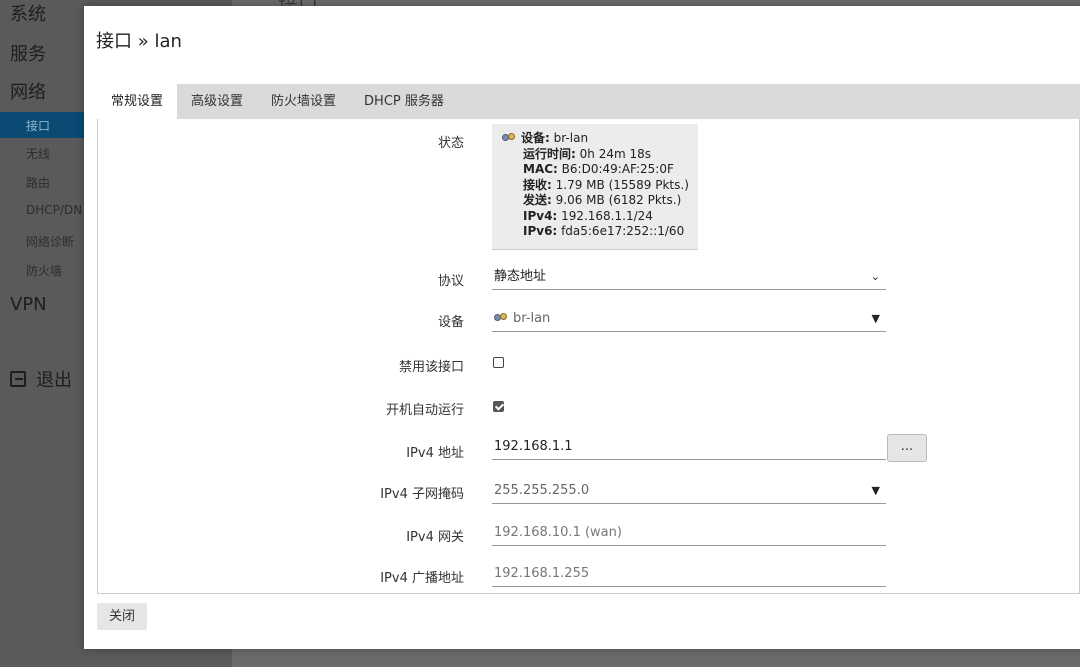  I want to click on tab-advanced: 高级设置, so click(217, 101).